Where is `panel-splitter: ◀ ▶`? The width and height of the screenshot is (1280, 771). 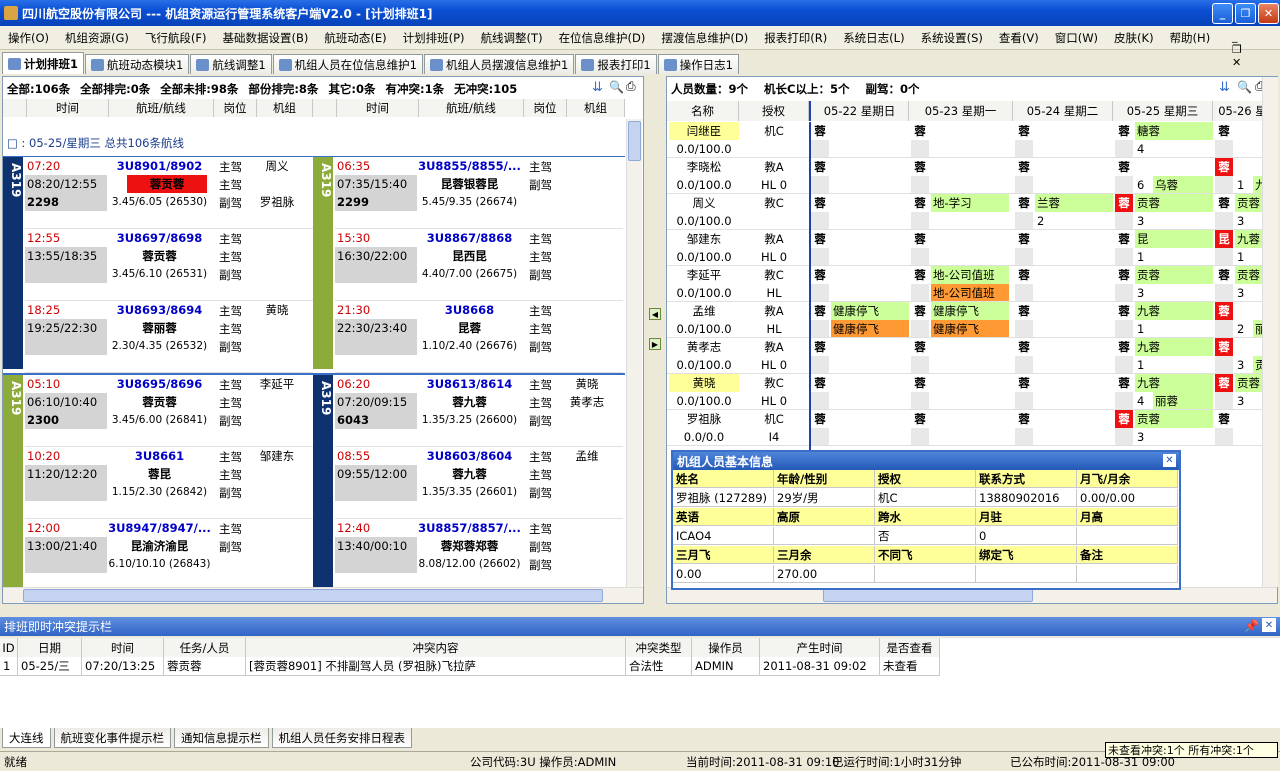 panel-splitter: ◀ ▶ is located at coordinates (655, 340).